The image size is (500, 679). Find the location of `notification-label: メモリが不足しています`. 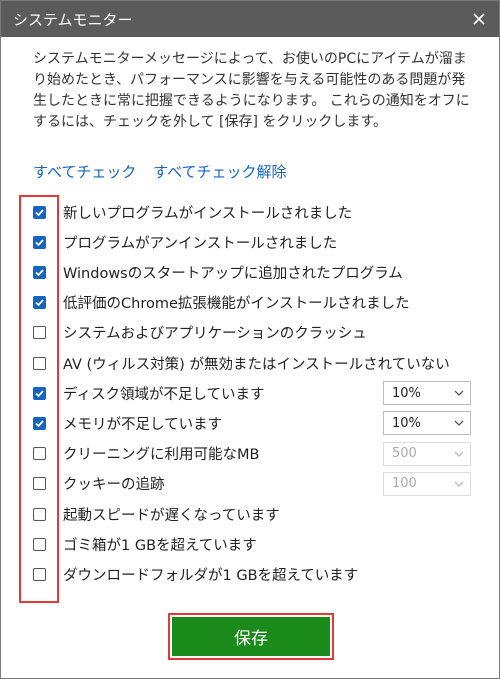

notification-label: メモリが不足しています is located at coordinates (143, 424).